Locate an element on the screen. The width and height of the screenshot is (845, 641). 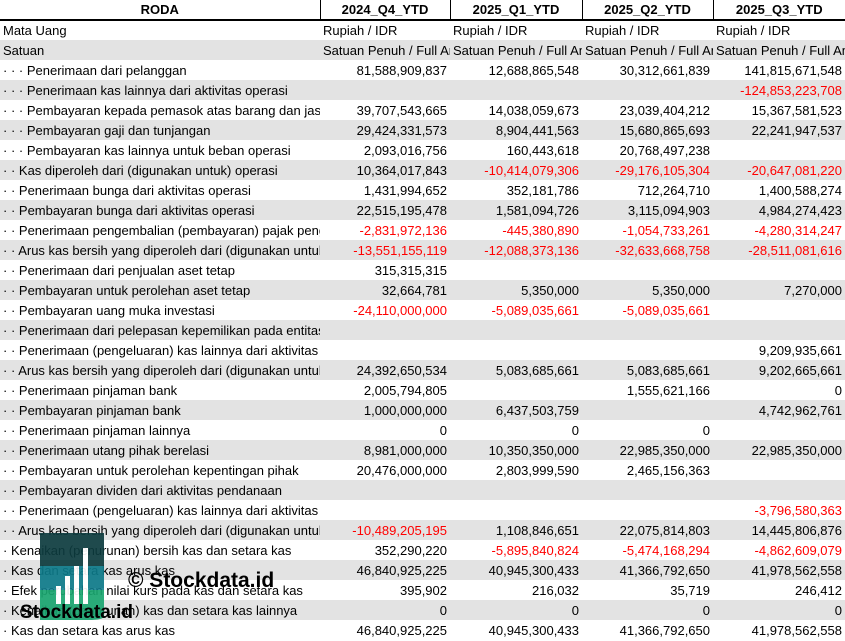
value-cell: 712,264,710 is located at coordinates (647, 190).